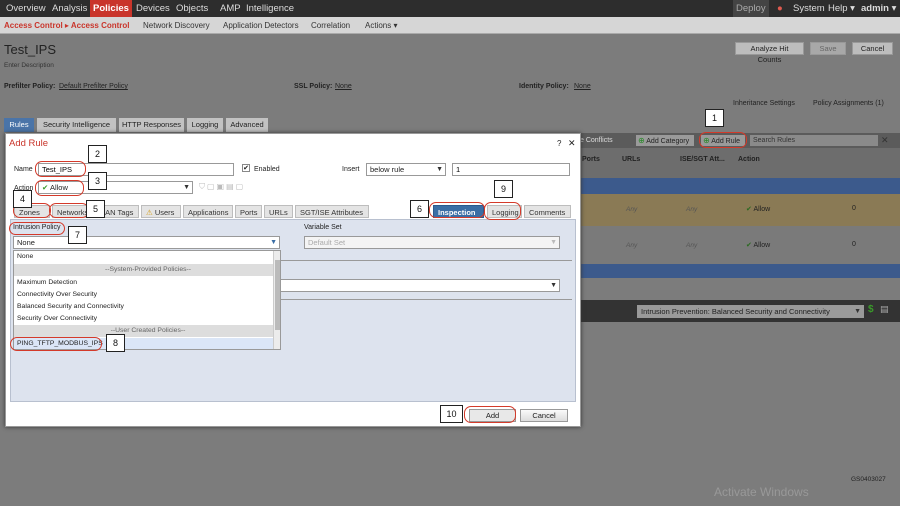 The height and width of the screenshot is (506, 900). What do you see at coordinates (511, 169) in the screenshot?
I see `insert-index-input` at bounding box center [511, 169].